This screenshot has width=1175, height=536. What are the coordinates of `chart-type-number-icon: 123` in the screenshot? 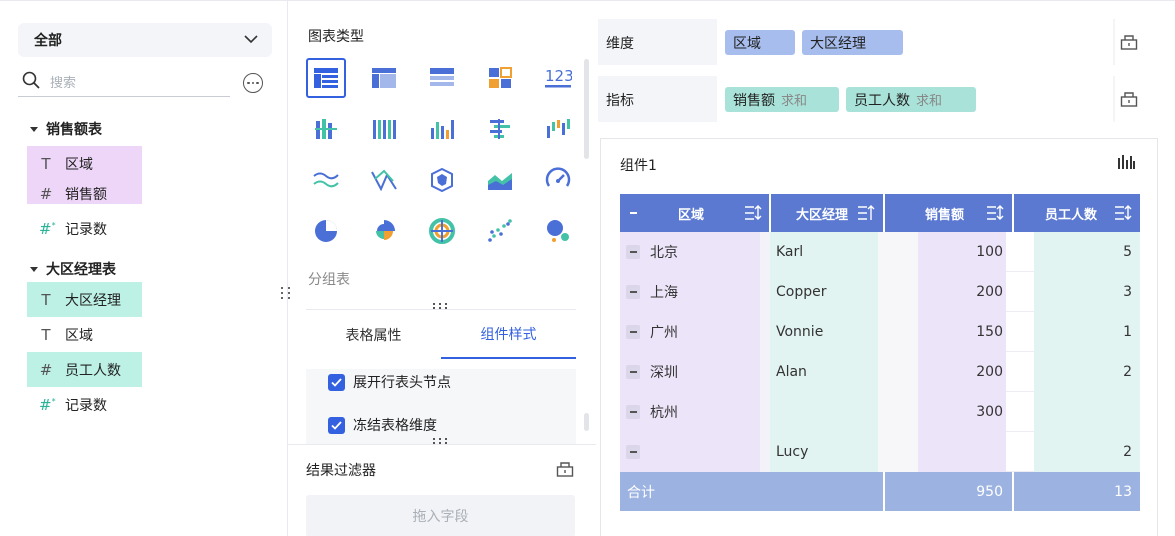 It's located at (558, 78).